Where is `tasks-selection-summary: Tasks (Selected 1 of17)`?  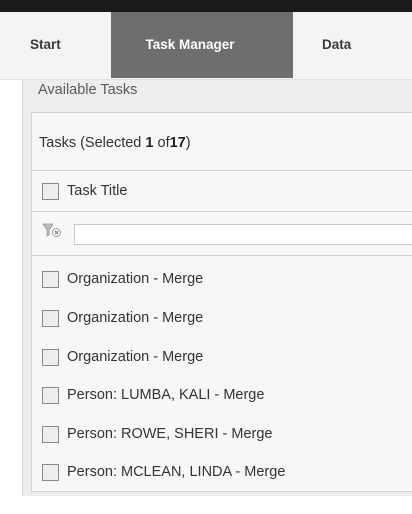 tasks-selection-summary: Tasks (Selected 1 of17) is located at coordinates (115, 143).